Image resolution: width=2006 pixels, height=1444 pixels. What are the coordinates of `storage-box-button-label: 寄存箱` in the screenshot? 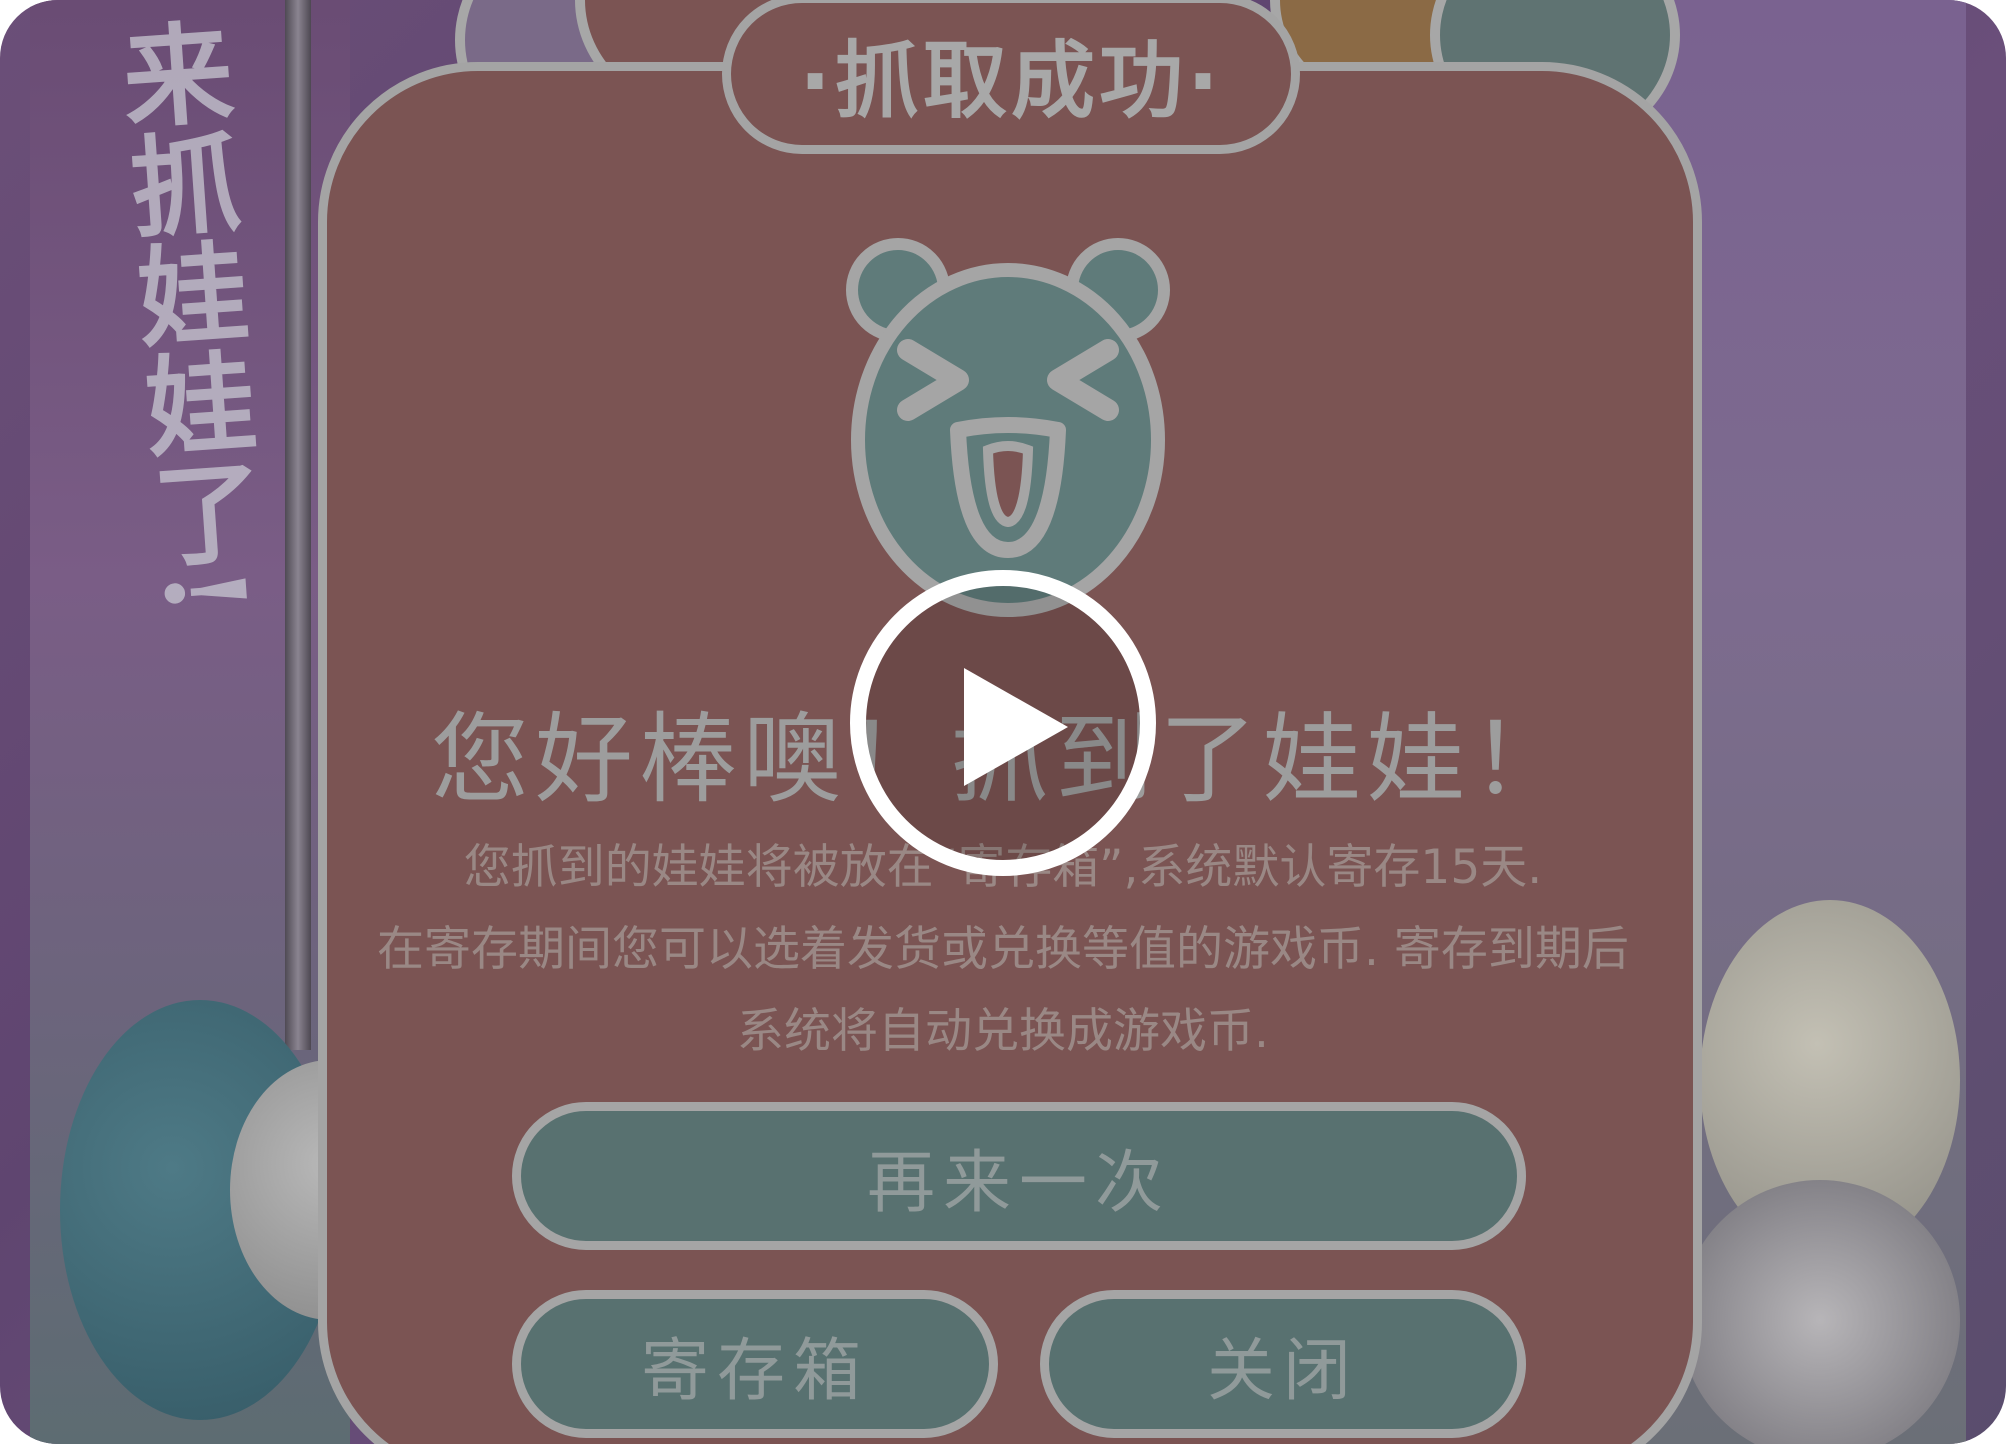 It's located at (754, 1371).